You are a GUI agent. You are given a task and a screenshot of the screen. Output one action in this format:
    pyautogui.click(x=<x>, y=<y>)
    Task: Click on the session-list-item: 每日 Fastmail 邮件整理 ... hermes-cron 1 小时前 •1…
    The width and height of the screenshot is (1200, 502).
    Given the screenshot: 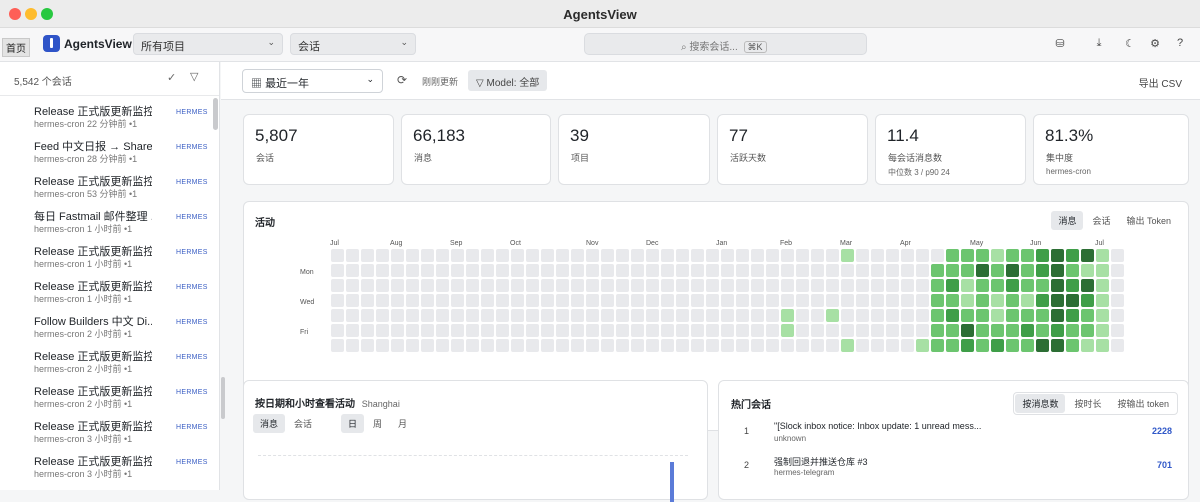 What is the action you would take?
    pyautogui.click(x=109, y=218)
    